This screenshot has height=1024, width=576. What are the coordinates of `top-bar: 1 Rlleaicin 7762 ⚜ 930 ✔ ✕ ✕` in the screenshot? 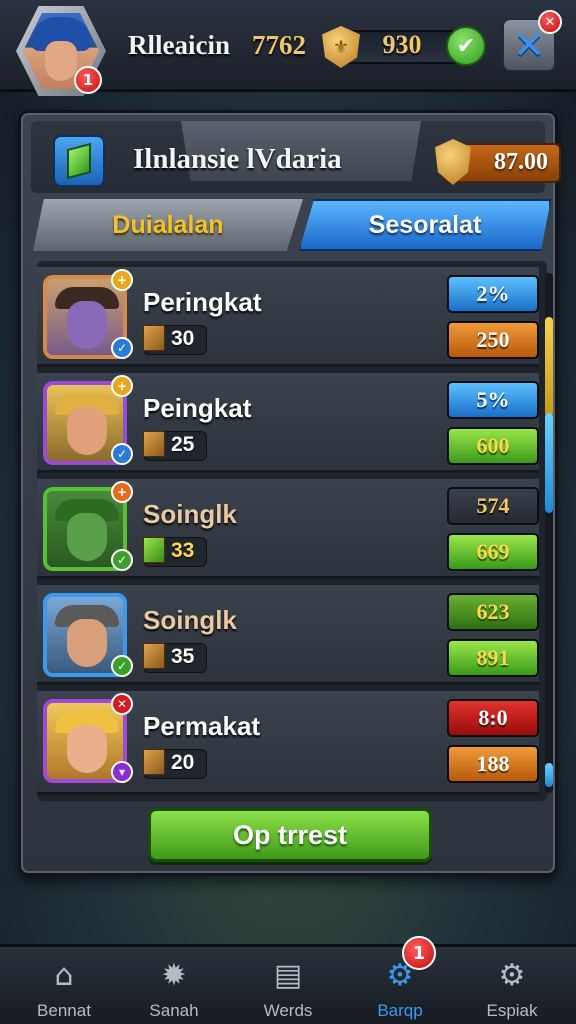 It's located at (288, 48).